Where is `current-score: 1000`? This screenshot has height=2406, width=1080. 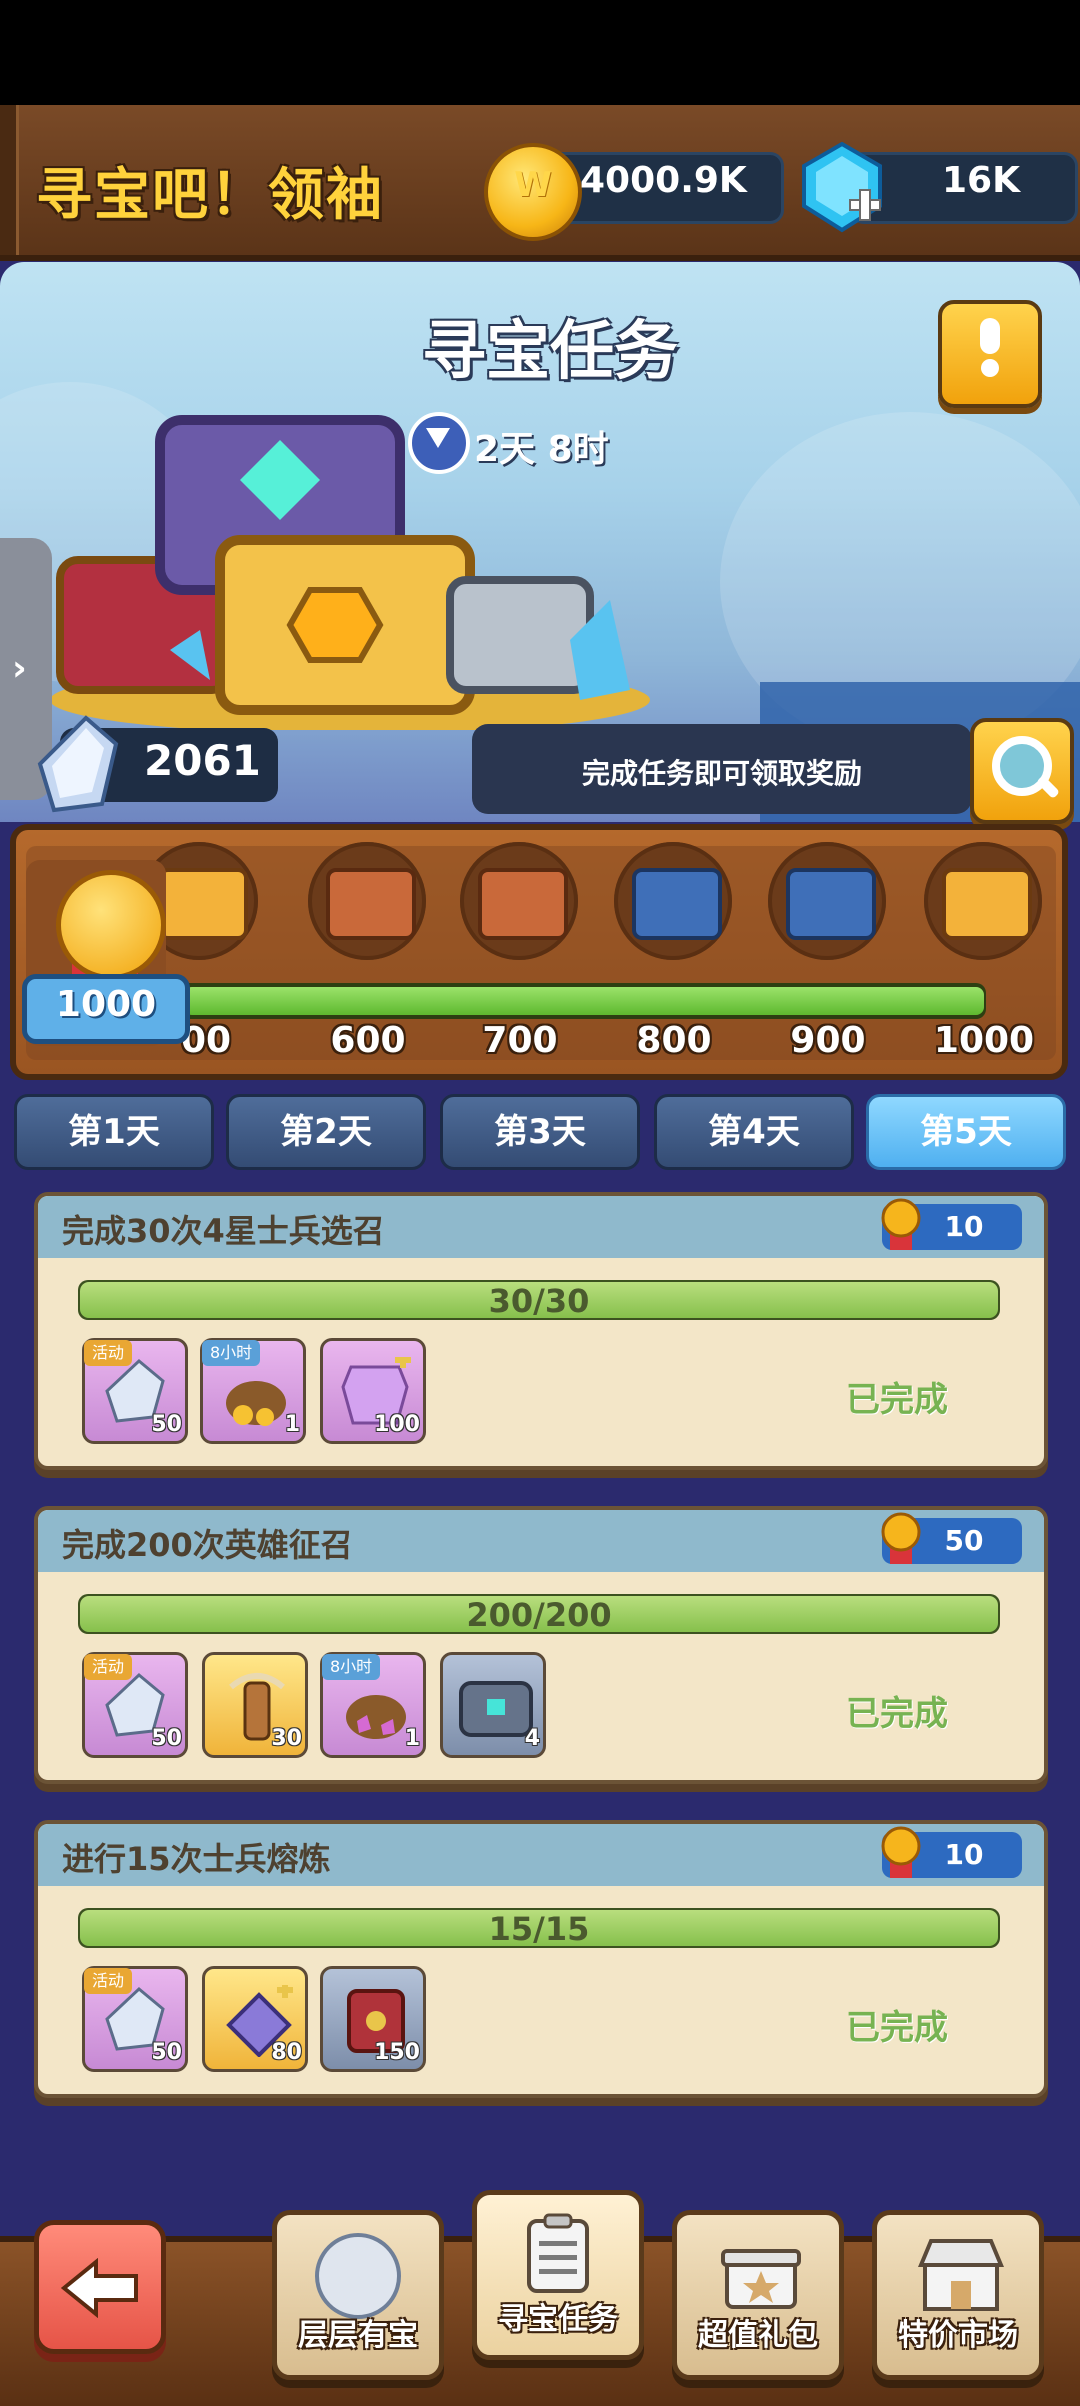 current-score: 1000 is located at coordinates (106, 1004).